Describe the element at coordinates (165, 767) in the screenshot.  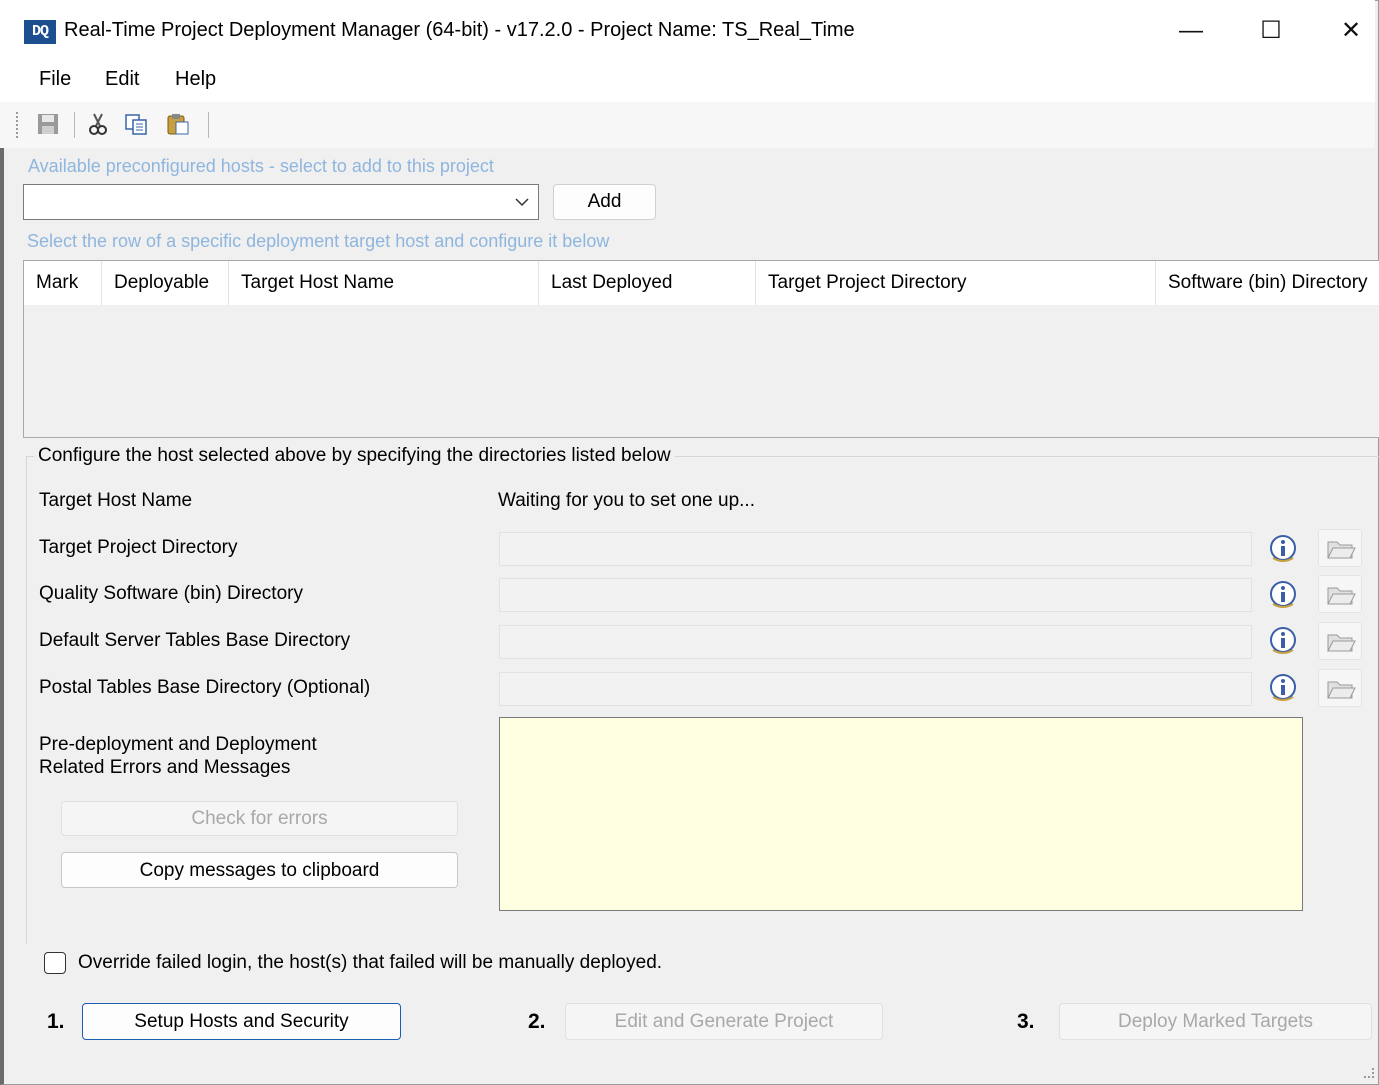
I see `messages-label-line2: Related Errors and Messages` at that location.